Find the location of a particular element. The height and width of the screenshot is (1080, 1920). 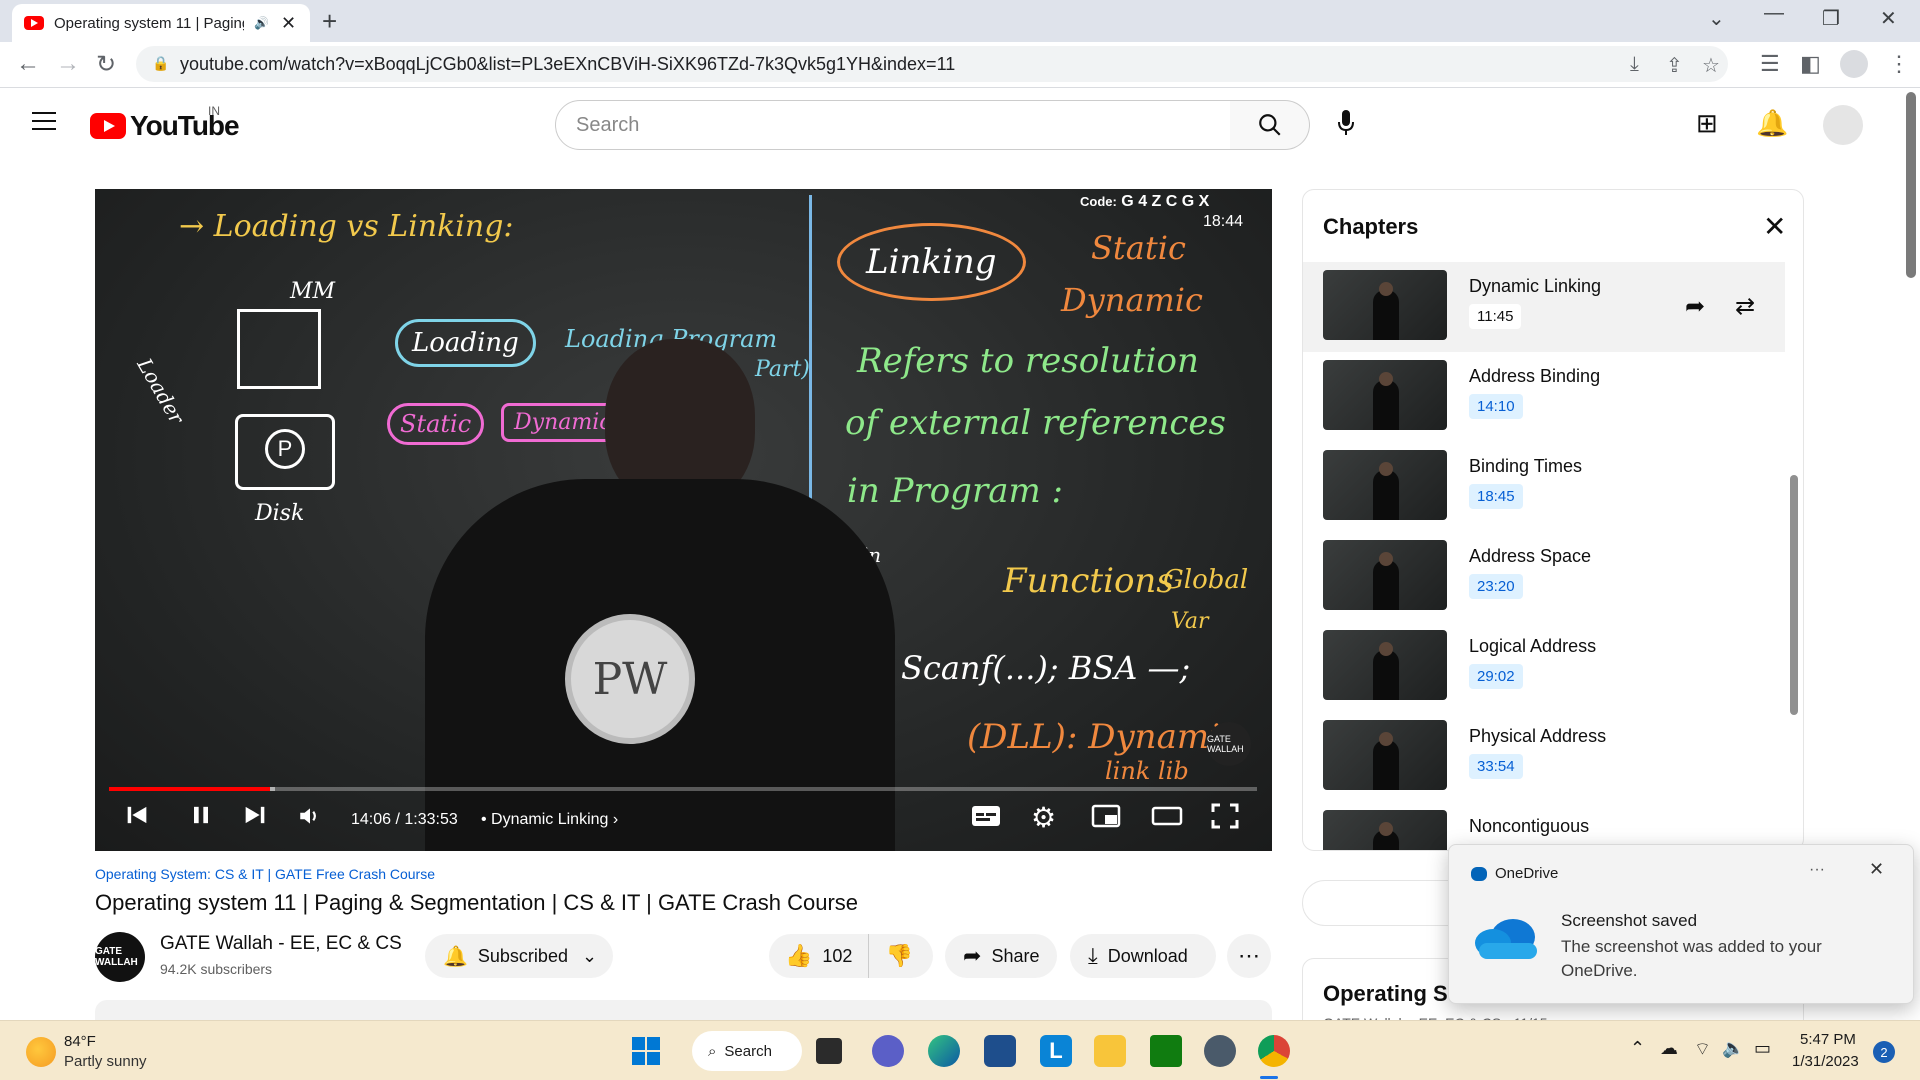

chapters-scrollbar is located at coordinates (1794, 595).